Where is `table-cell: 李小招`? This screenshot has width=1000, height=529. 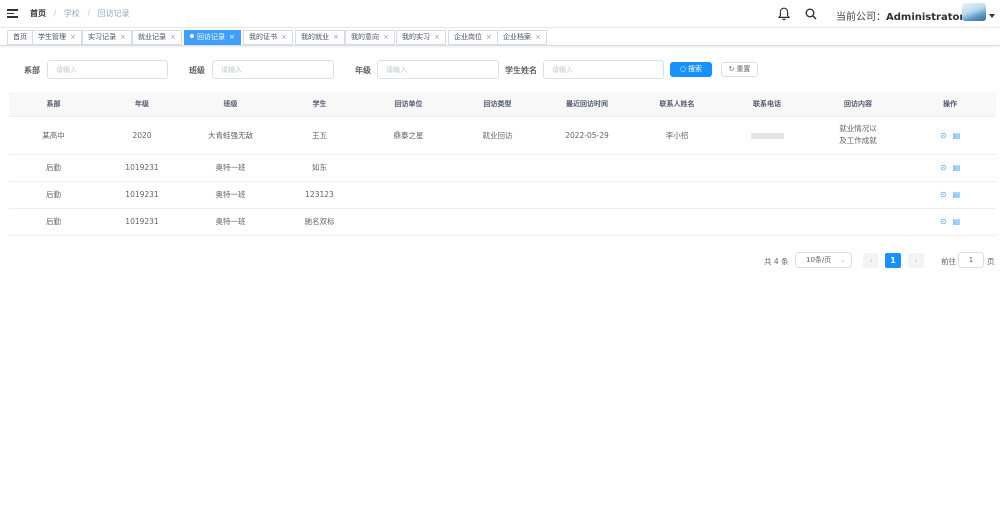
table-cell: 李小招 is located at coordinates (677, 135).